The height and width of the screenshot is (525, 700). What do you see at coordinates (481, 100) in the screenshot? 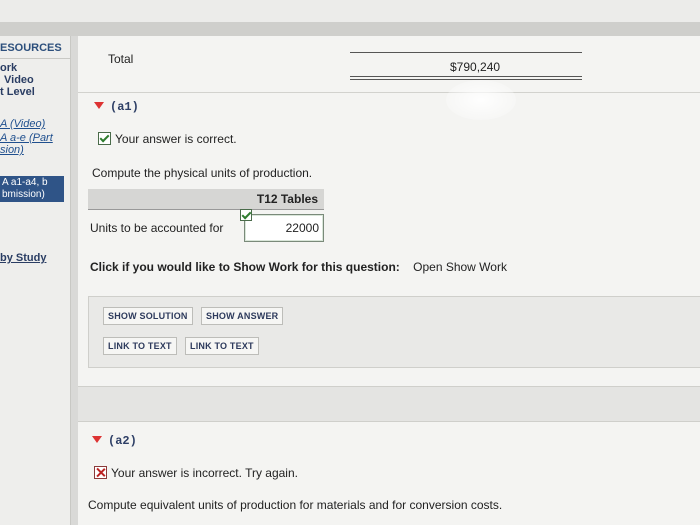
I see `screen-glare` at bounding box center [481, 100].